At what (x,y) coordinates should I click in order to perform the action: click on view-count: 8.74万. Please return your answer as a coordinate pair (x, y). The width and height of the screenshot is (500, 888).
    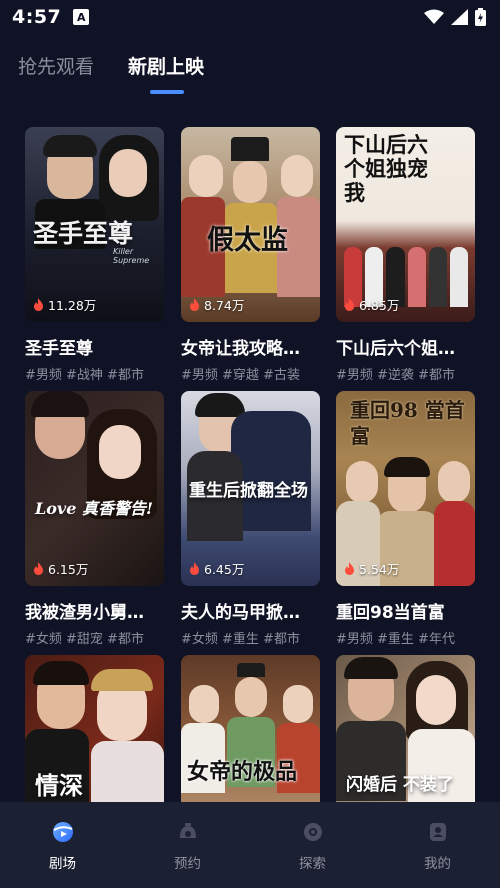
    Looking at the image, I should click on (216, 304).